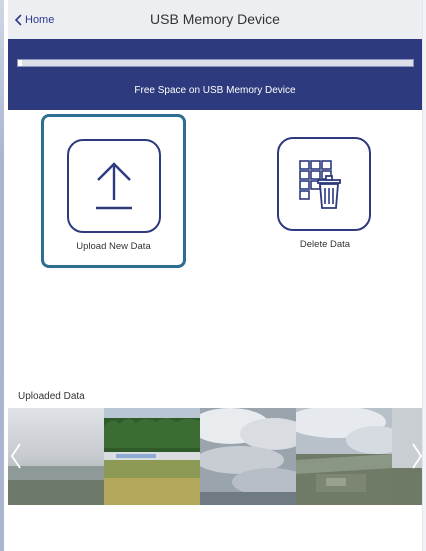  I want to click on upload-icon-box, so click(114, 186).